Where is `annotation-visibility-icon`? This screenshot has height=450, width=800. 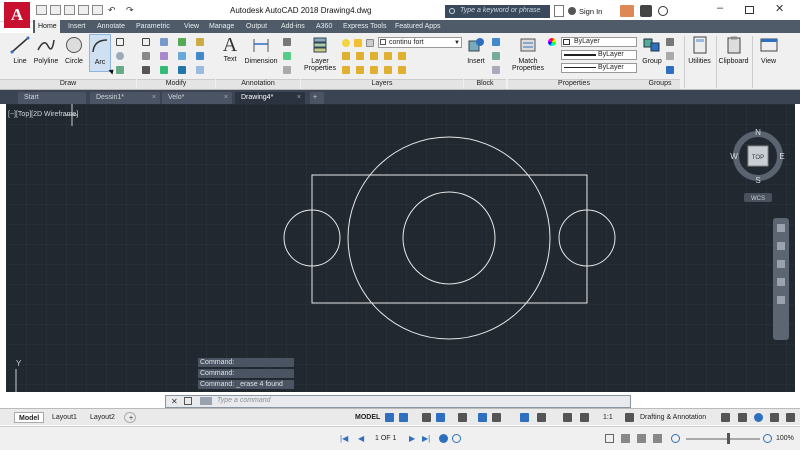 annotation-visibility-icon is located at coordinates (567, 417).